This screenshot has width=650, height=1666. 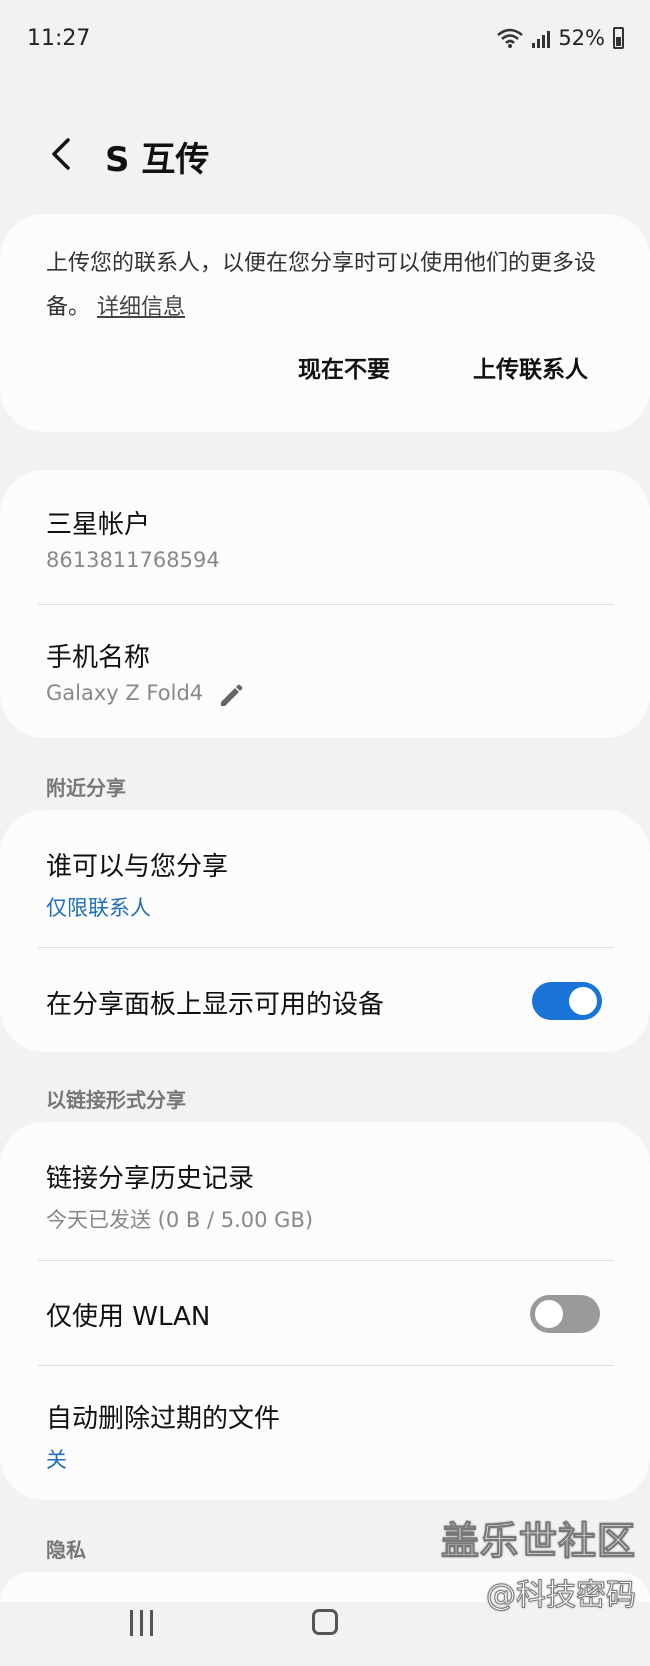 I want to click on battery-percent: 52%, so click(x=581, y=38).